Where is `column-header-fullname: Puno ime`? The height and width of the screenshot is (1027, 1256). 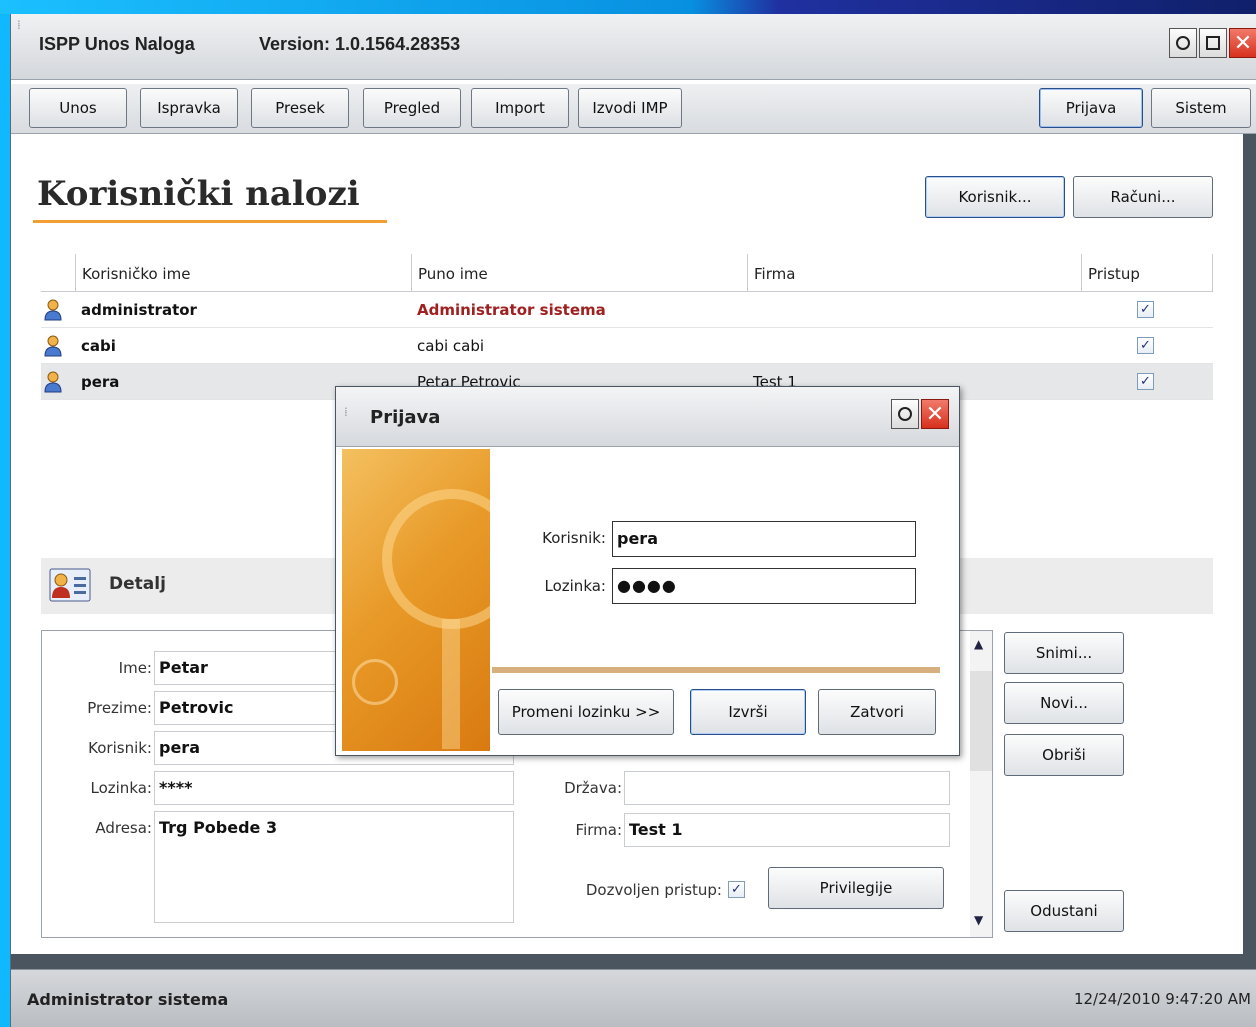 column-header-fullname: Puno ime is located at coordinates (579, 273).